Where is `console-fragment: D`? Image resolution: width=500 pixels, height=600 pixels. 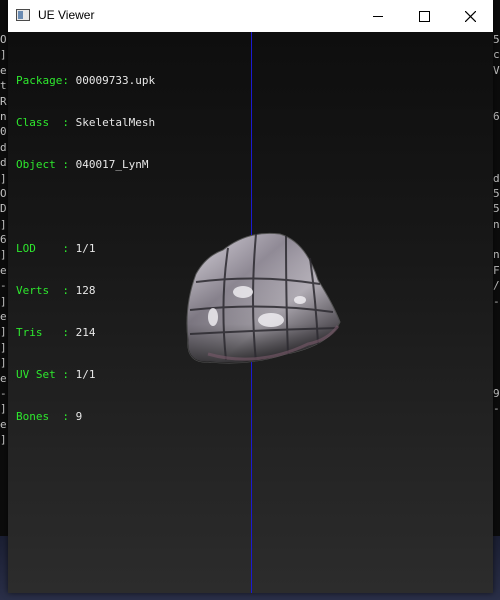
console-fragment: D is located at coordinates (3, 209).